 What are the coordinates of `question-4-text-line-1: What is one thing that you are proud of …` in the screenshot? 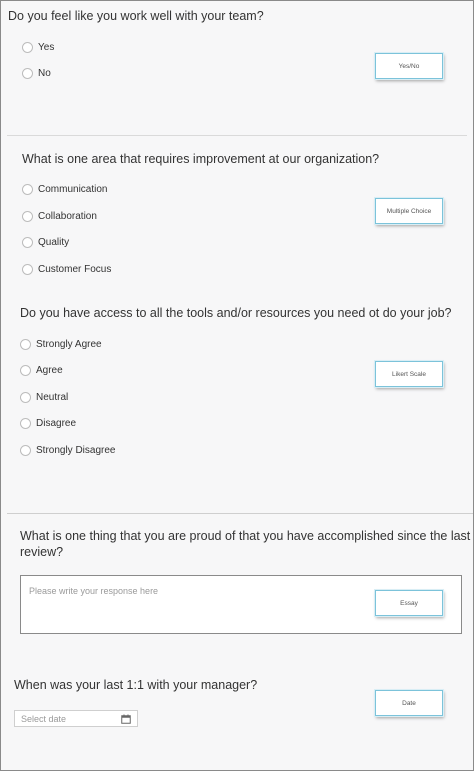 It's located at (245, 536).